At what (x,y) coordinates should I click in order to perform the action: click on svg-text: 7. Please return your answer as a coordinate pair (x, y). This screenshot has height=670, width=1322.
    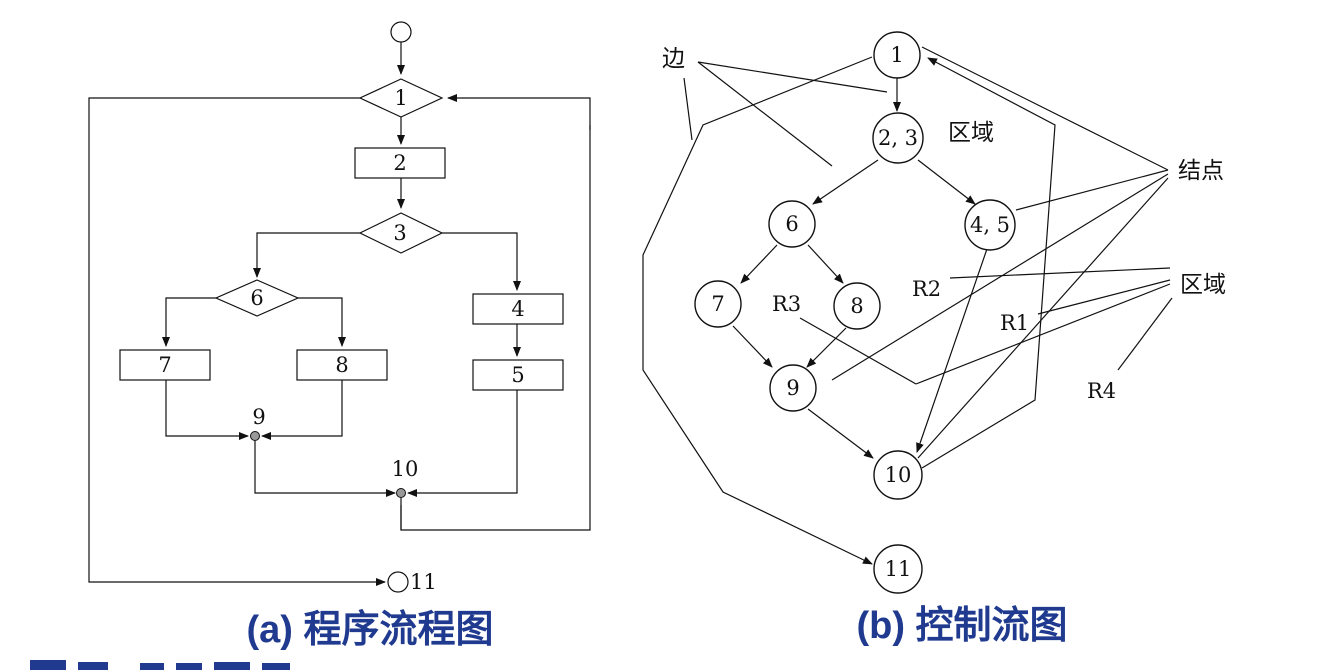
    Looking at the image, I should click on (717, 304).